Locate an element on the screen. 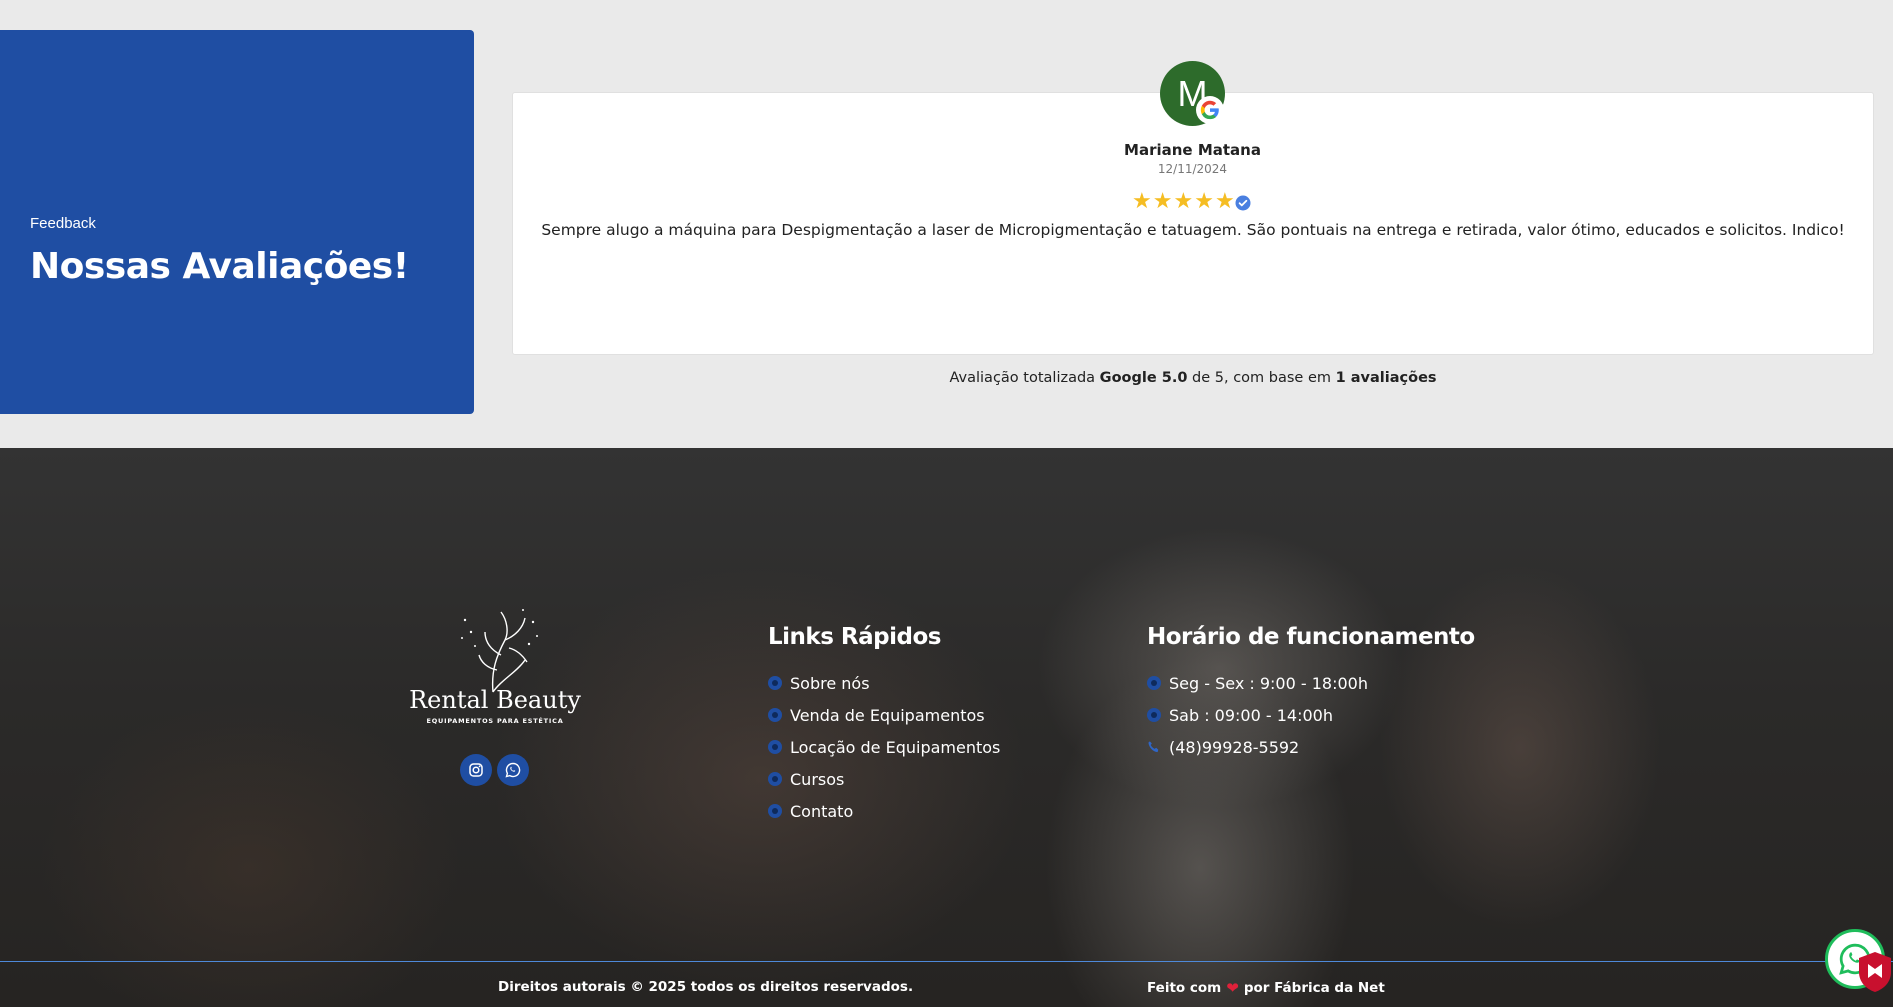 Image resolution: width=1893 pixels, height=1007 pixels. footer-link-cursos: Cursos is located at coordinates (884, 779).